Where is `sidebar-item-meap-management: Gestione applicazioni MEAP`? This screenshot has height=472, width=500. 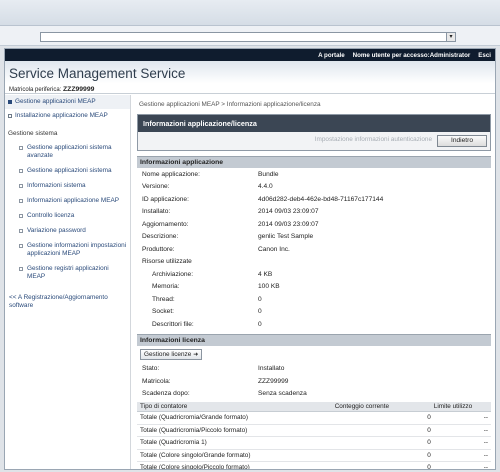 sidebar-item-meap-management: Gestione applicazioni MEAP is located at coordinates (67, 102).